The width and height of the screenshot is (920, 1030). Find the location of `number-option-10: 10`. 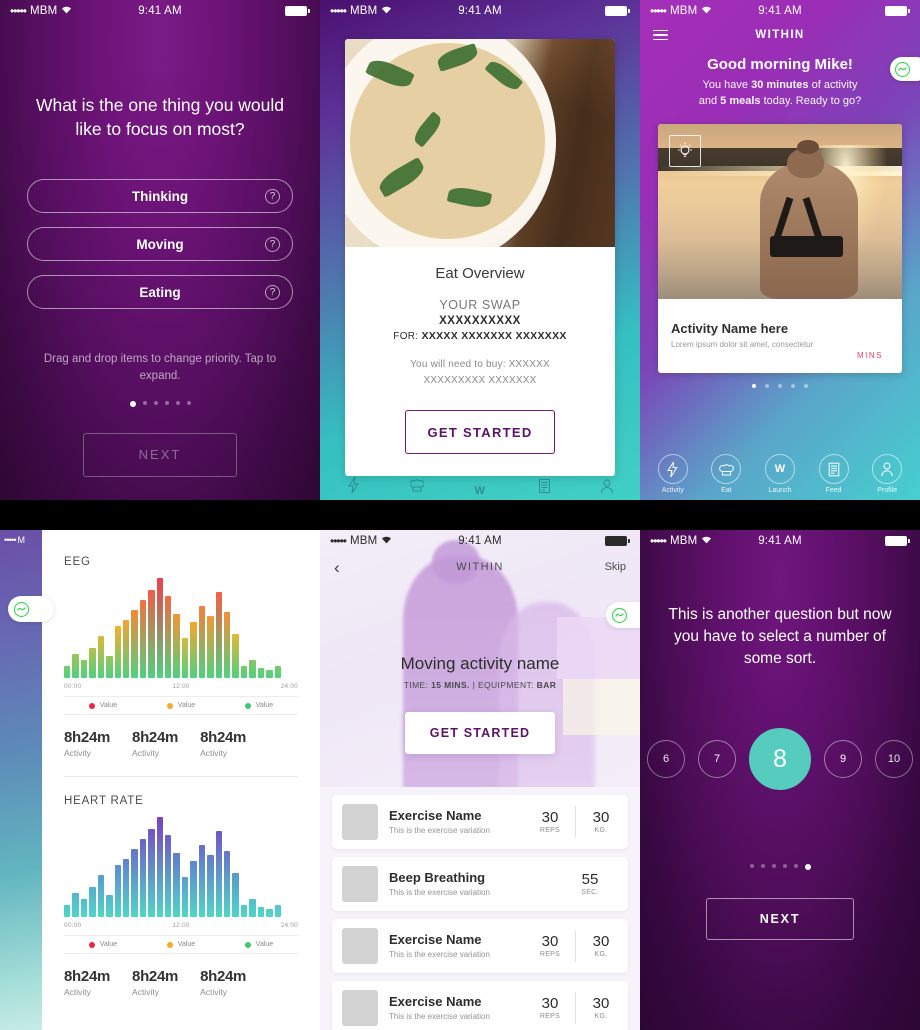

number-option-10: 10 is located at coordinates (894, 759).